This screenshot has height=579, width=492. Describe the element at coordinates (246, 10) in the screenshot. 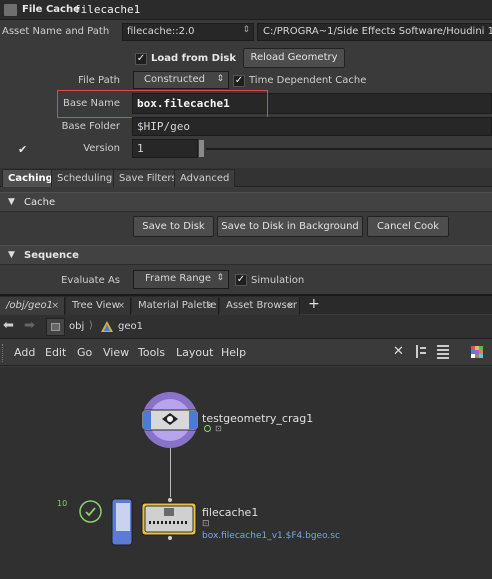

I see `parameter-header: File Cache filecache1` at that location.